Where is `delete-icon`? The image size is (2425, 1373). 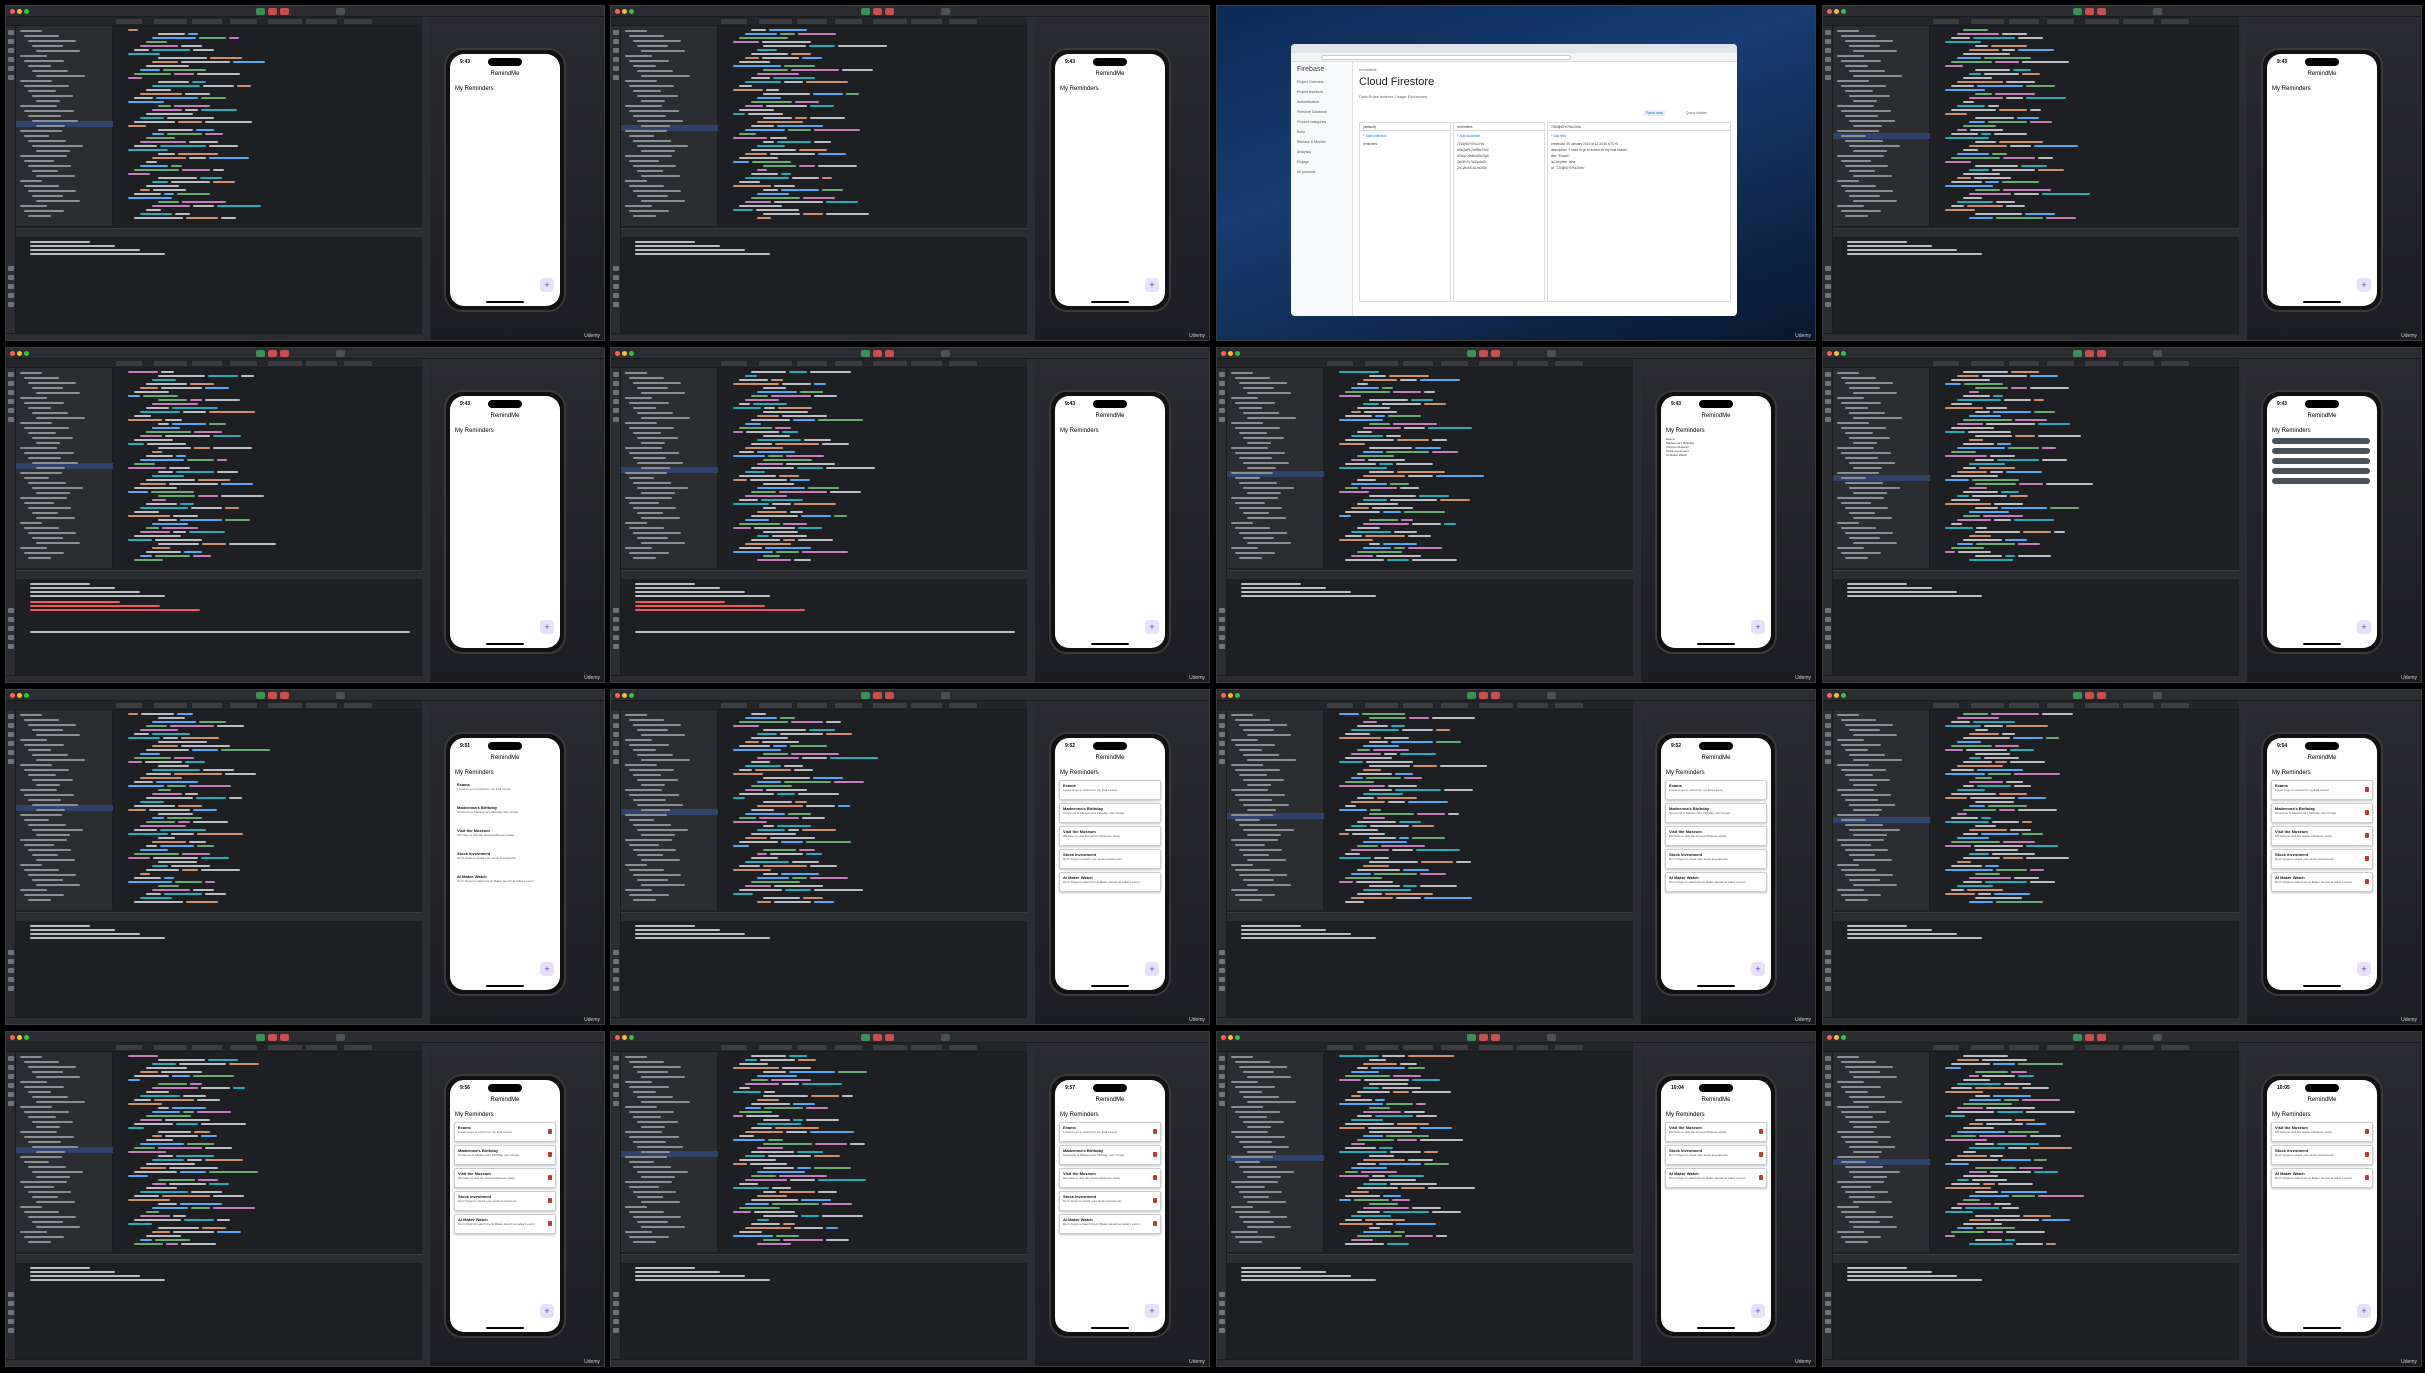 delete-icon is located at coordinates (550, 1154).